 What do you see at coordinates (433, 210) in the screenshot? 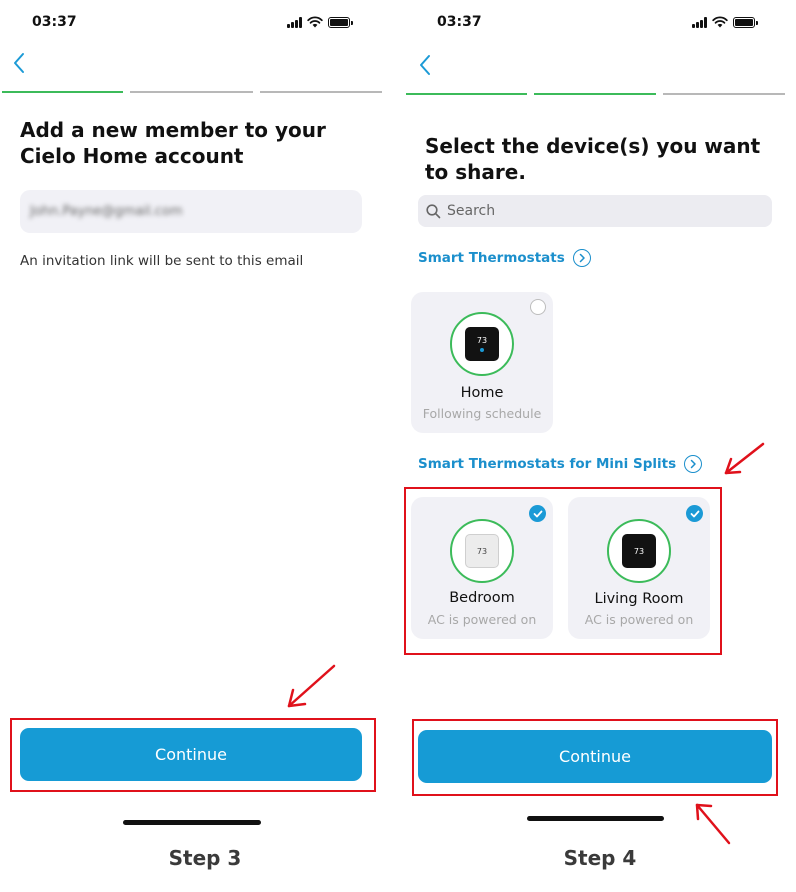
I see `search-icon` at bounding box center [433, 210].